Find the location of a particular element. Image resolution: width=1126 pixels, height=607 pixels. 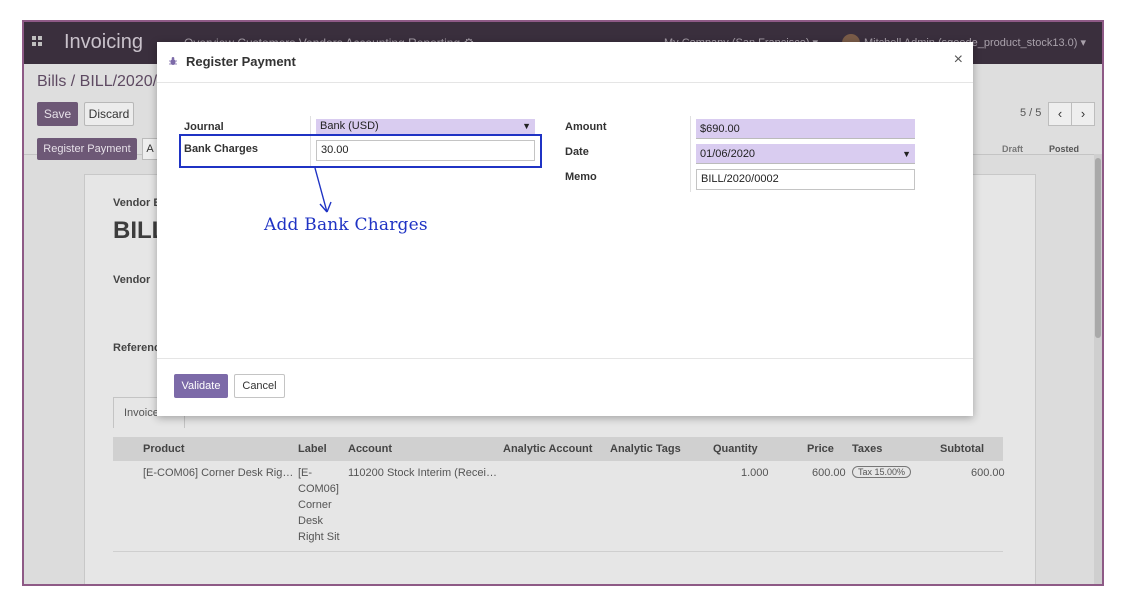

breadcrumb: Bills / BILL/2020/0 is located at coordinates (101, 82).